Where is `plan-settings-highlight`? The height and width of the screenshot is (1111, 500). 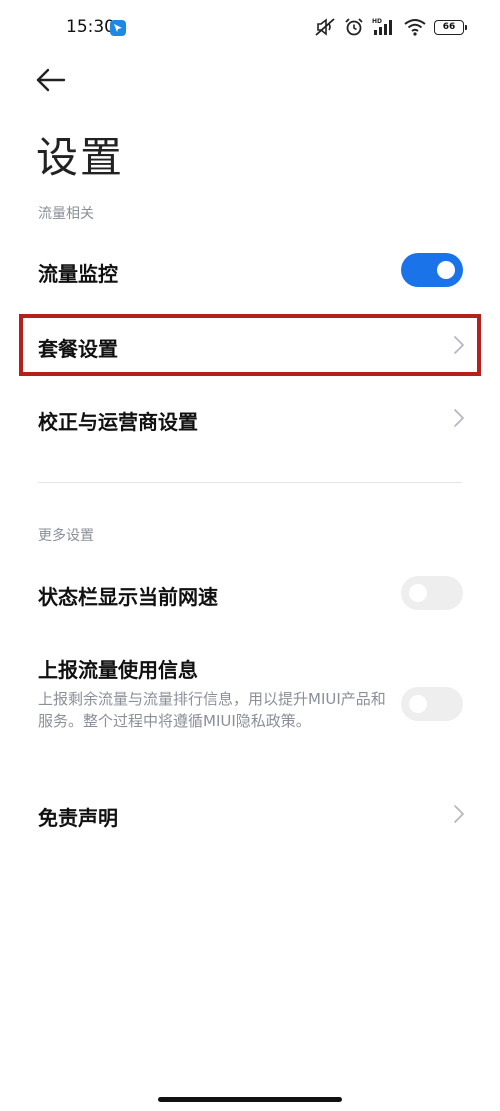
plan-settings-highlight is located at coordinates (250, 345).